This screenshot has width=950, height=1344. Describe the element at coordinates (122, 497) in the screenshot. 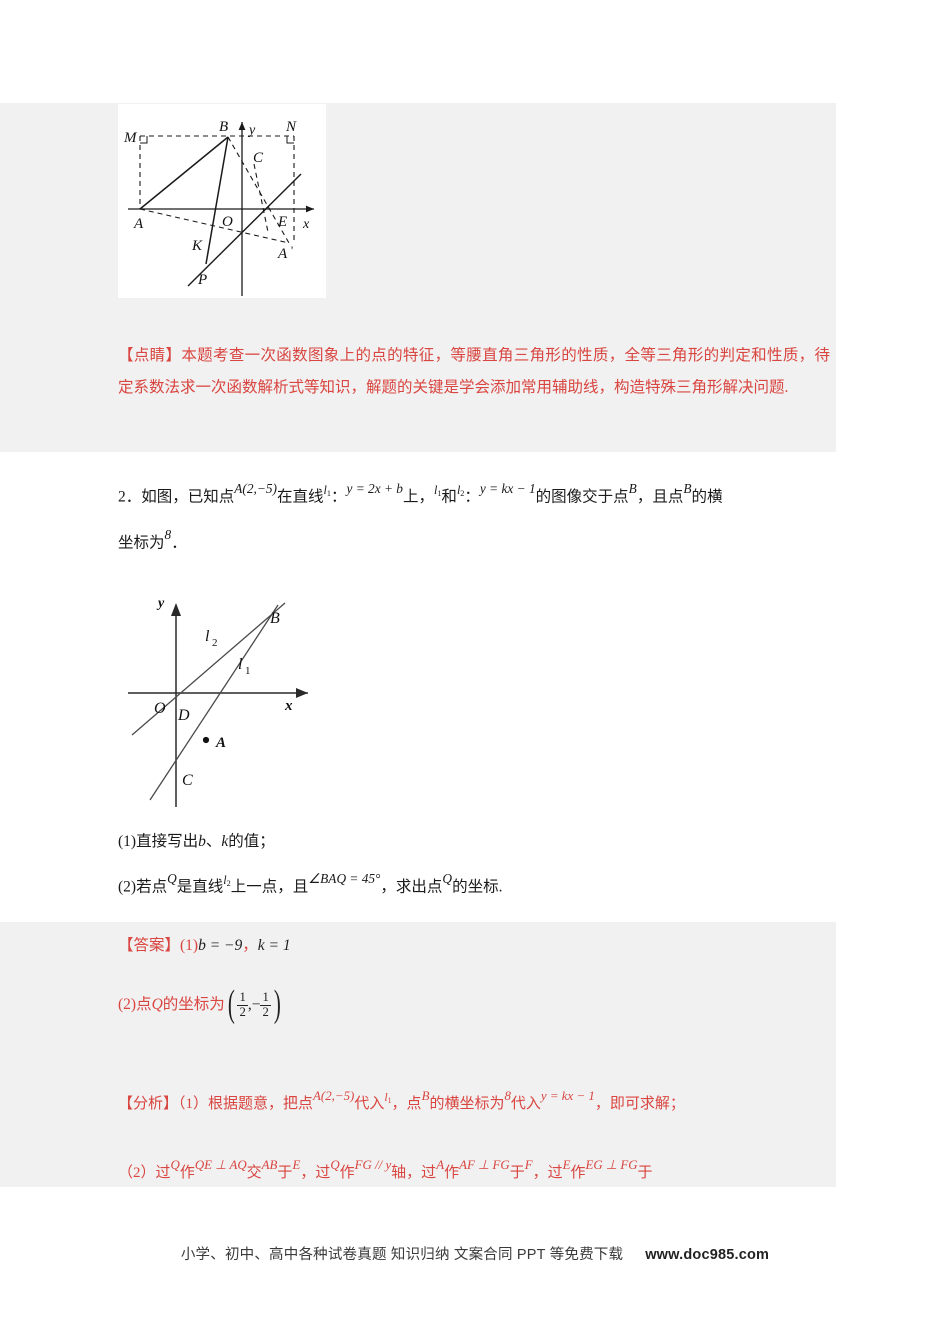

I see `question-number: 2` at that location.